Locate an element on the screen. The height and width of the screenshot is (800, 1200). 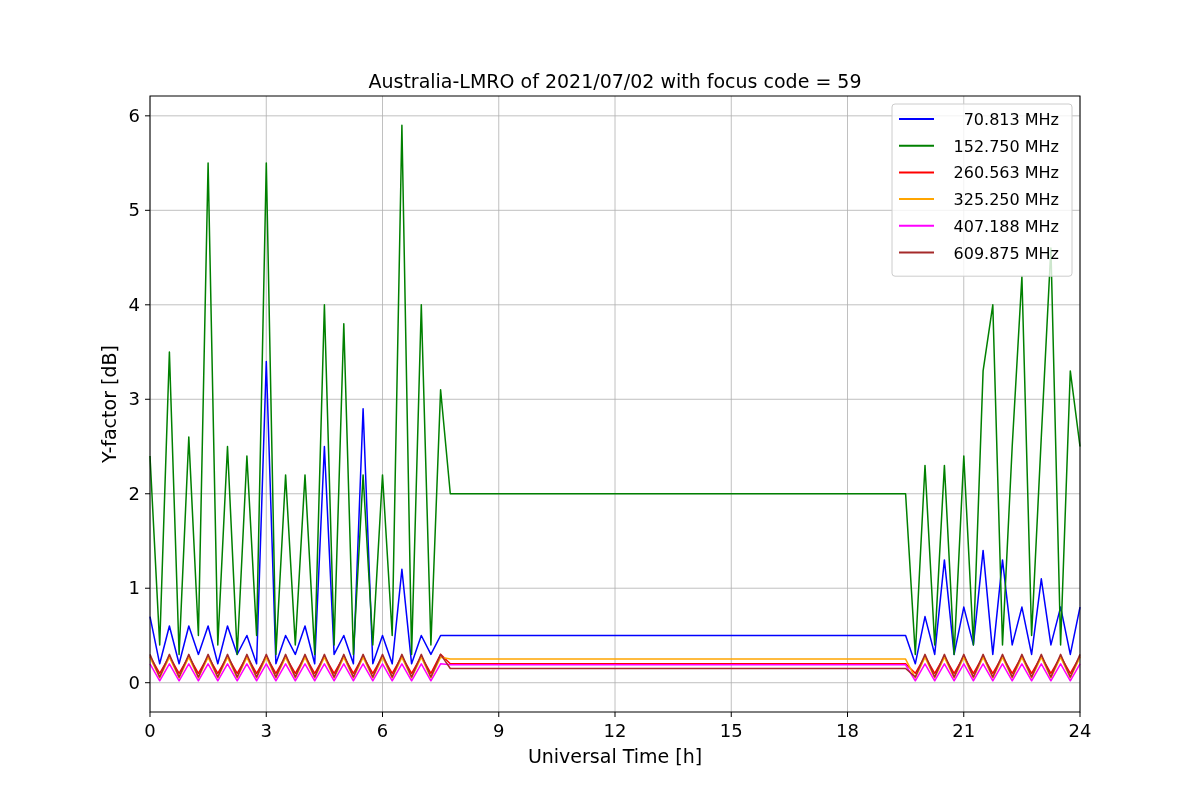
legend-label: 609.875 MHz is located at coordinates (1006, 253).